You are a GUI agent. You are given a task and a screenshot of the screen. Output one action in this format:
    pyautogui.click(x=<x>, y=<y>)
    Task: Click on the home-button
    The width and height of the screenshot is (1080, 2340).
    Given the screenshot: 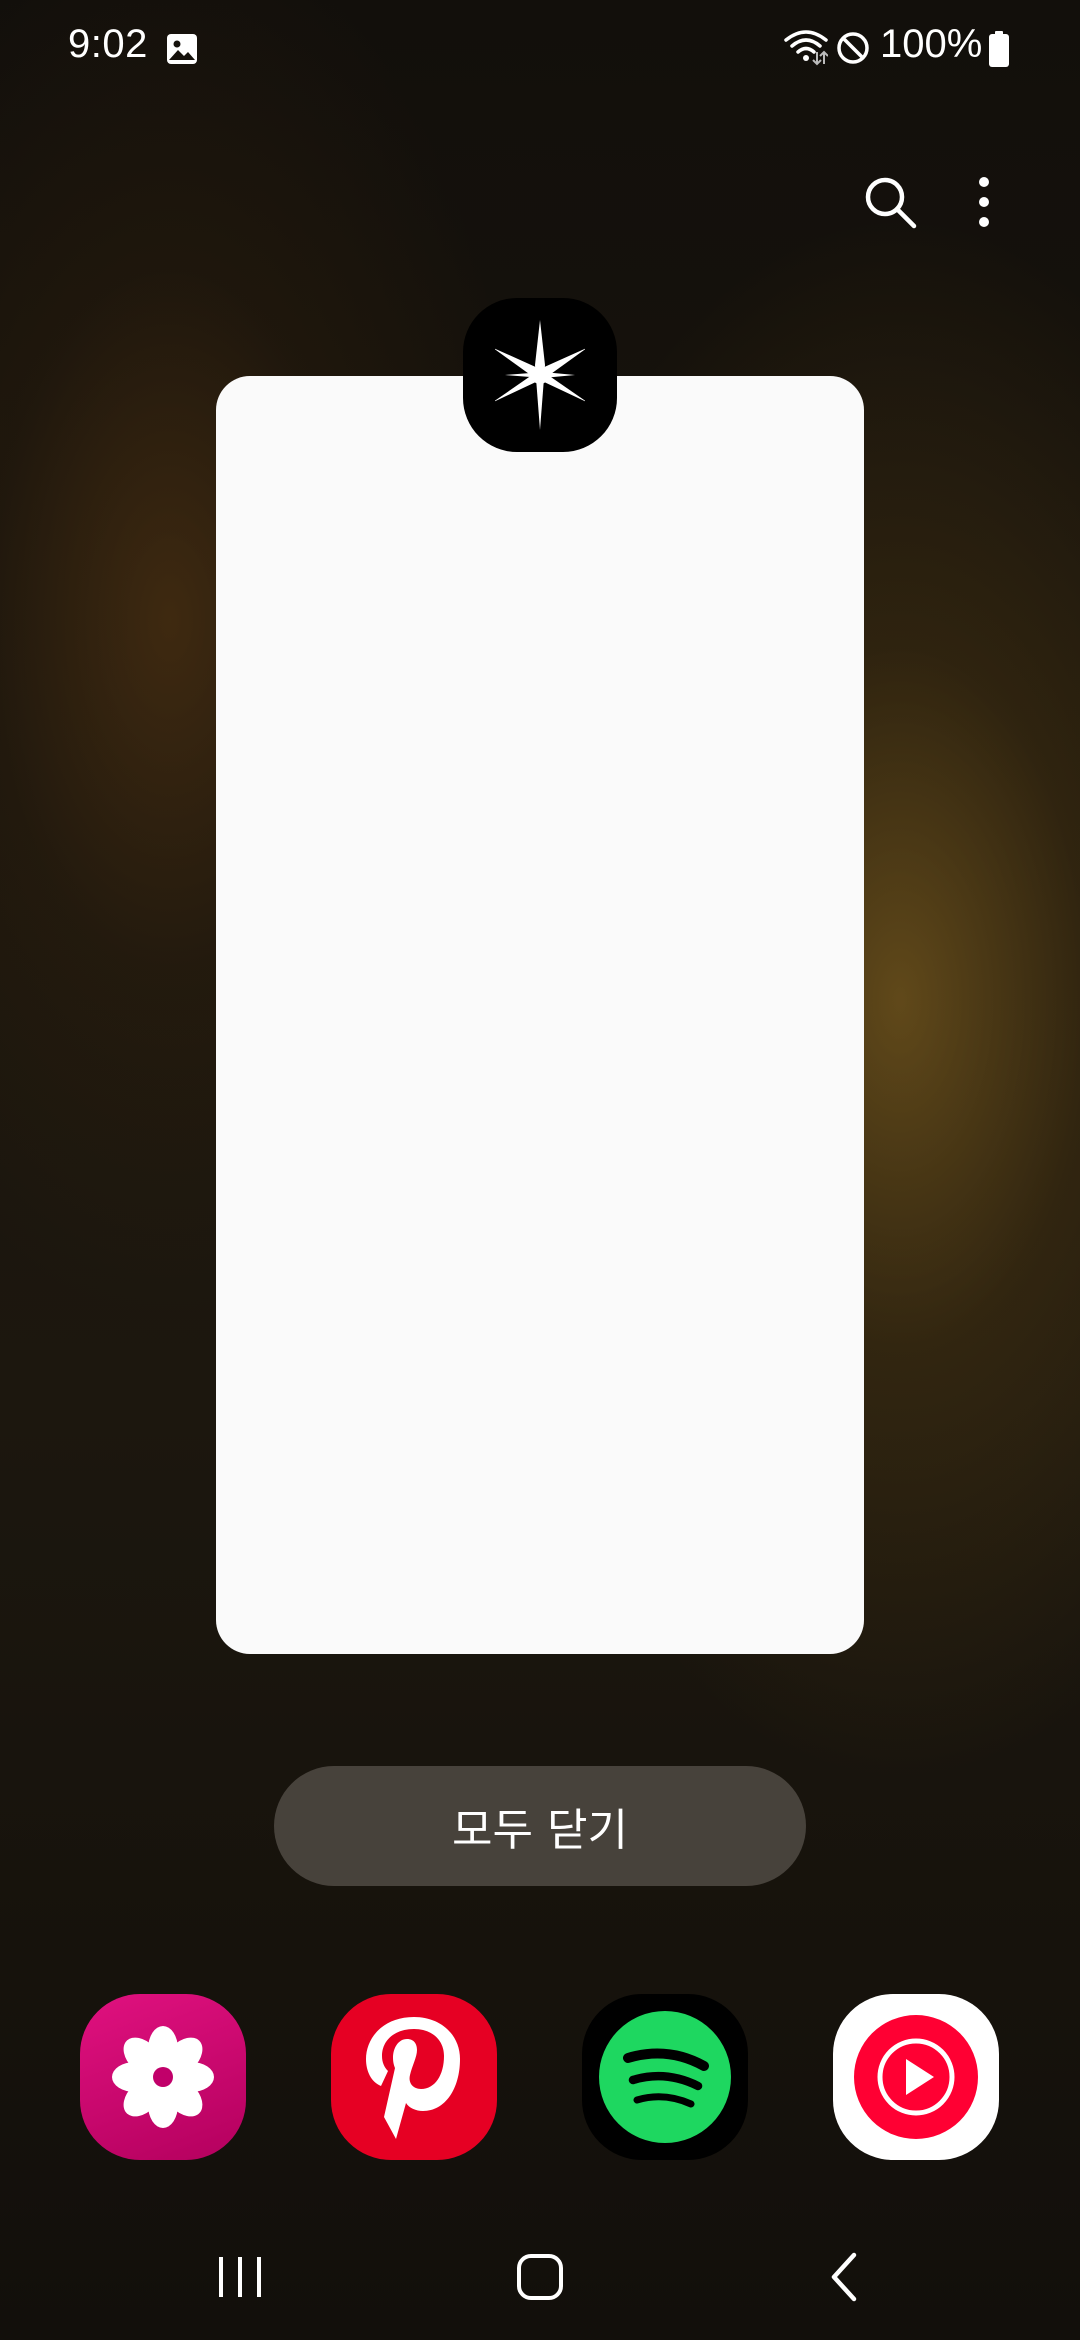 What is the action you would take?
    pyautogui.click(x=540, y=2277)
    